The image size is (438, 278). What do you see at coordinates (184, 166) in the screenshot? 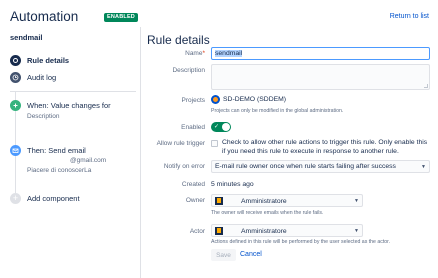
I see `notify-label: Notify on error` at bounding box center [184, 166].